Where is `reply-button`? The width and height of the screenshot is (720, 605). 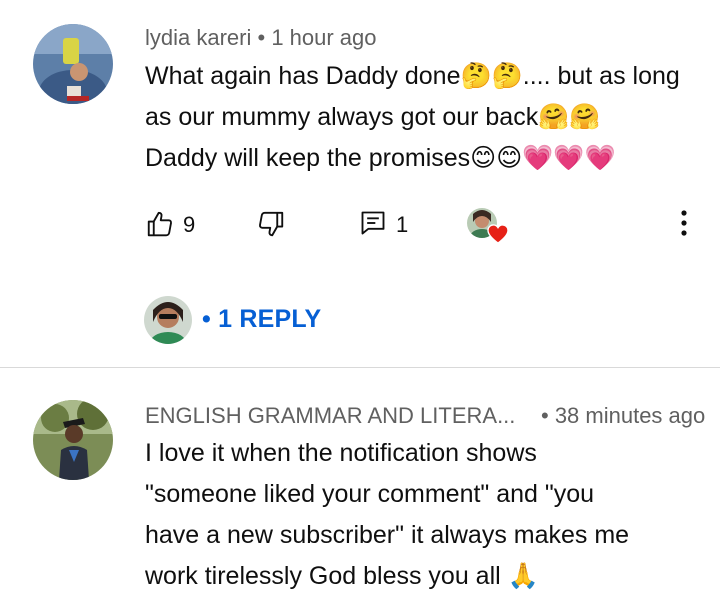 reply-button is located at coordinates (373, 223).